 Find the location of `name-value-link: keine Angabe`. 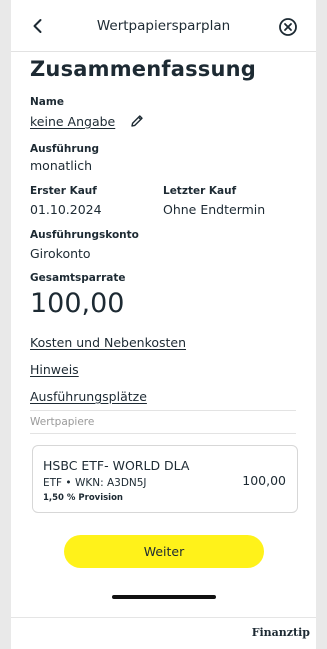

name-value-link: keine Angabe is located at coordinates (72, 121).